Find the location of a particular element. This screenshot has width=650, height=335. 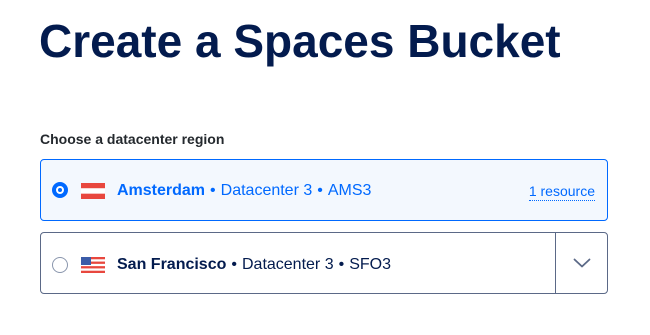

region-name: Amsterdam is located at coordinates (161, 190).